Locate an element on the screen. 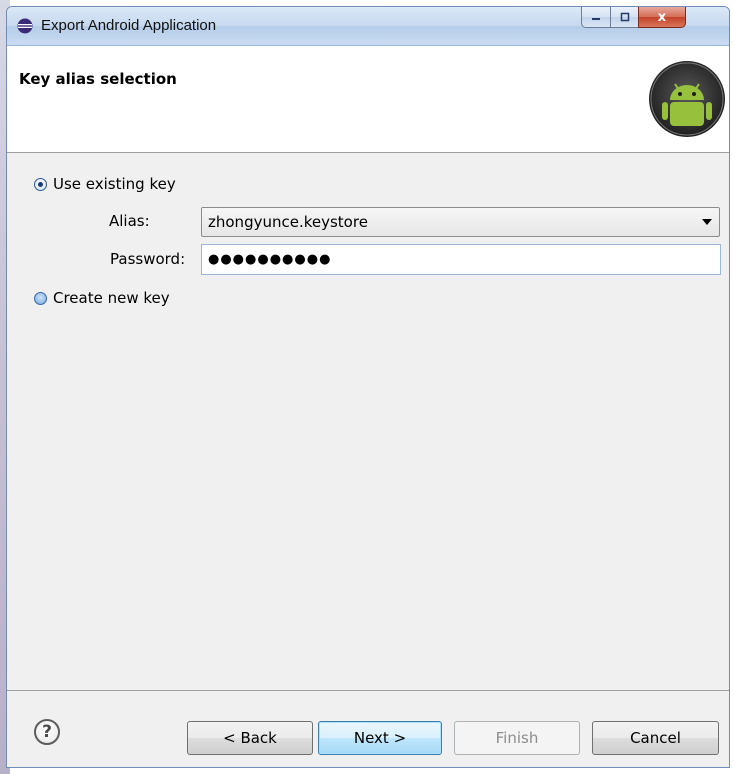  help-glyph: ? is located at coordinates (47, 732).